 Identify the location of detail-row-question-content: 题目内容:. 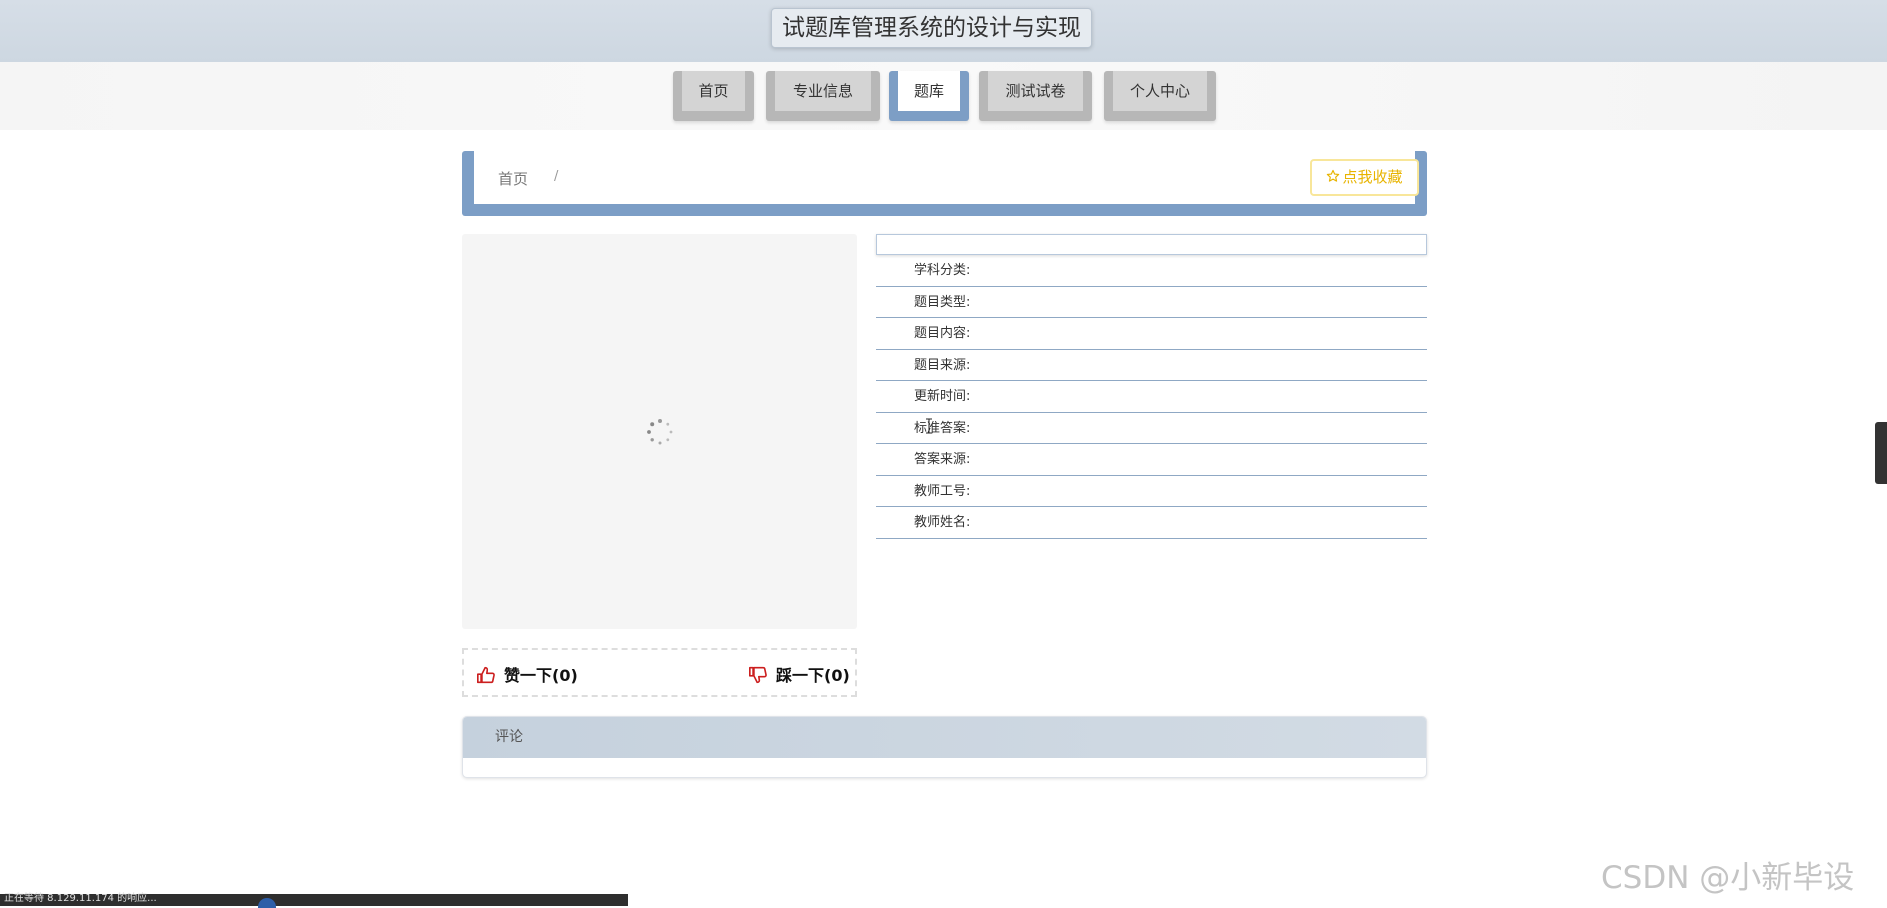
(1151, 334).